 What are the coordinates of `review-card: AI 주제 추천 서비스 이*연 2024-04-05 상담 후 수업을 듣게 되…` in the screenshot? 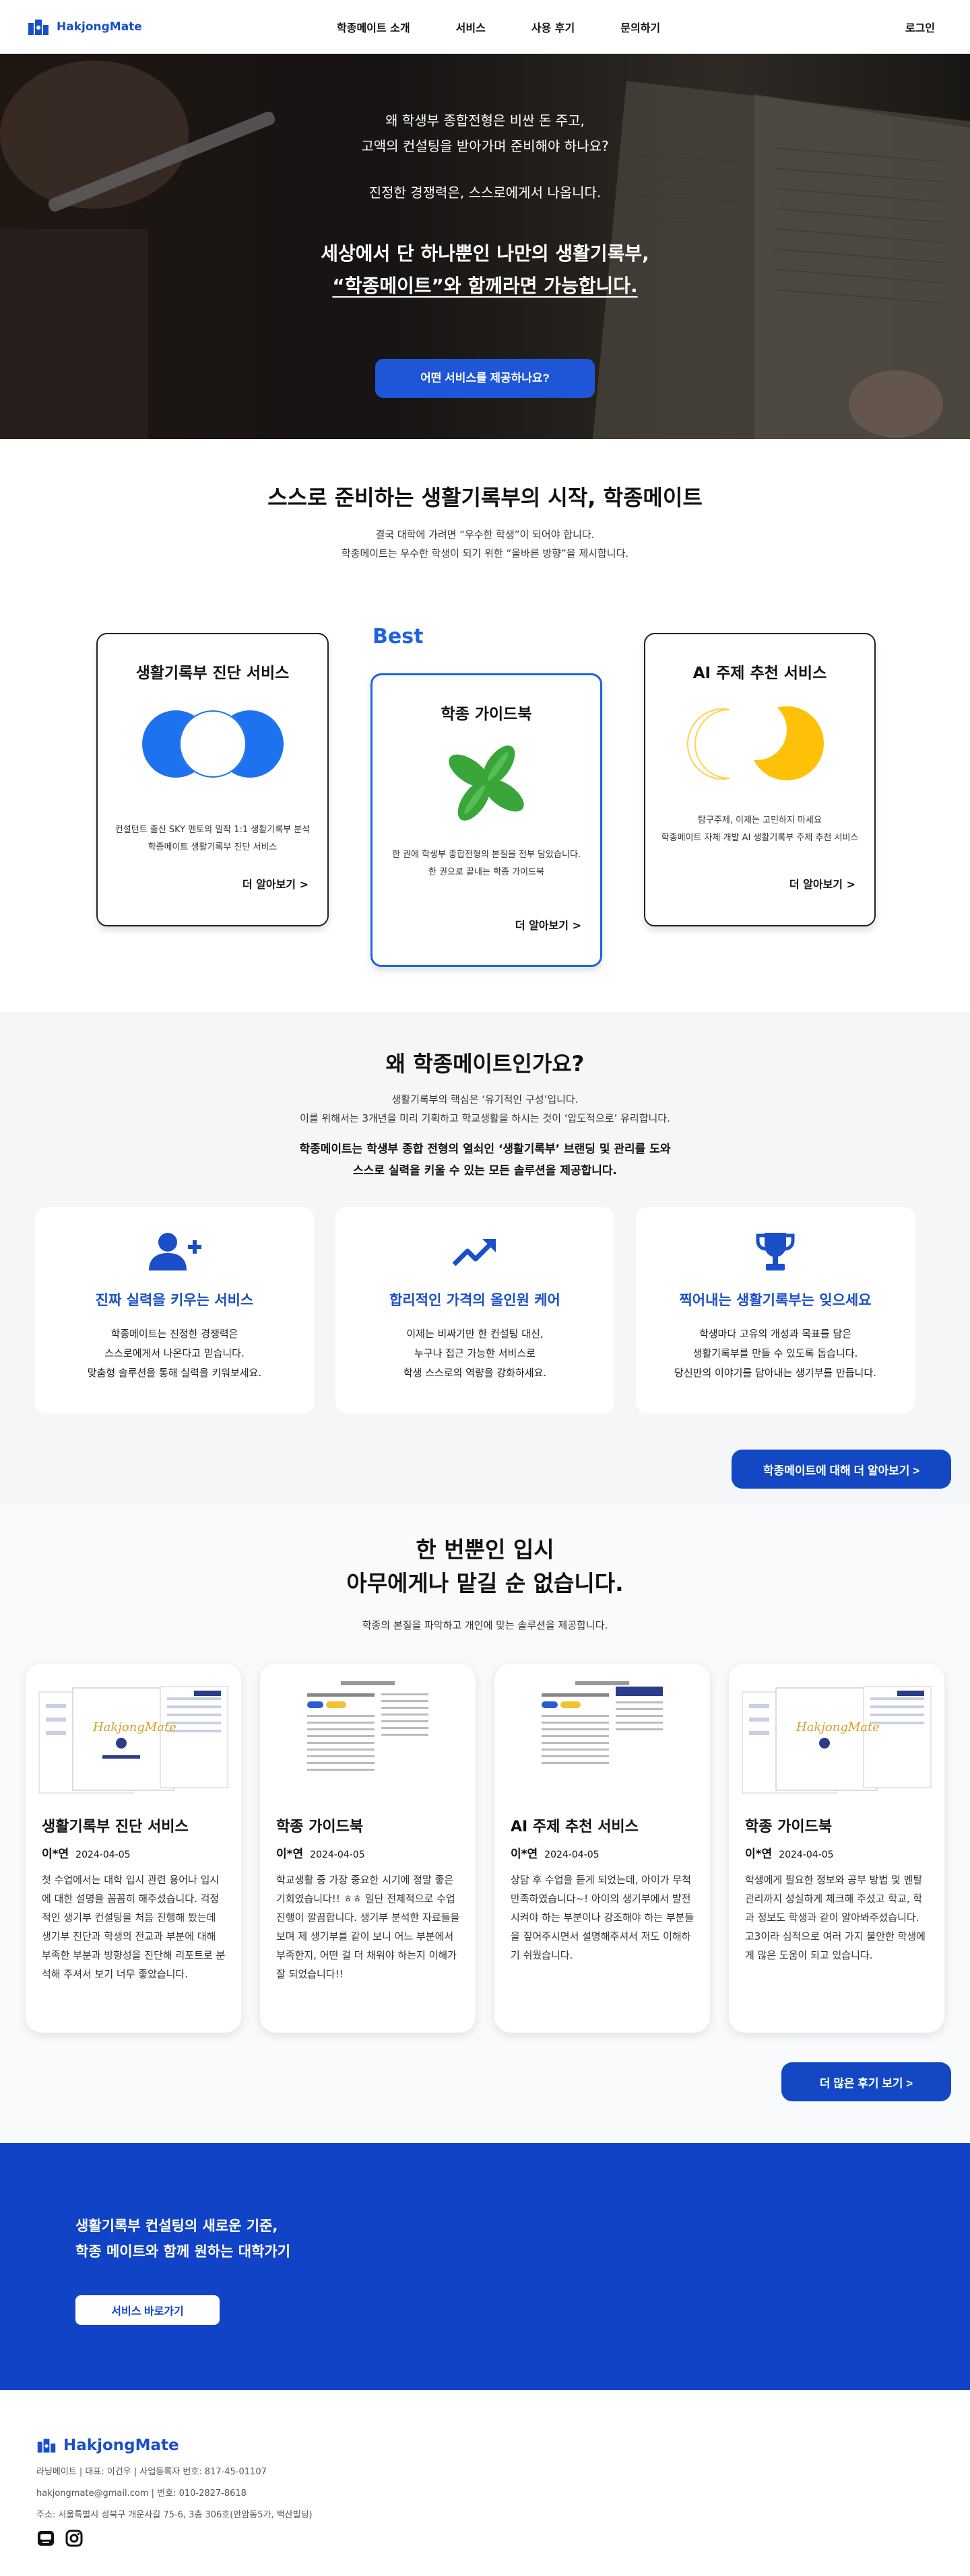 It's located at (602, 1848).